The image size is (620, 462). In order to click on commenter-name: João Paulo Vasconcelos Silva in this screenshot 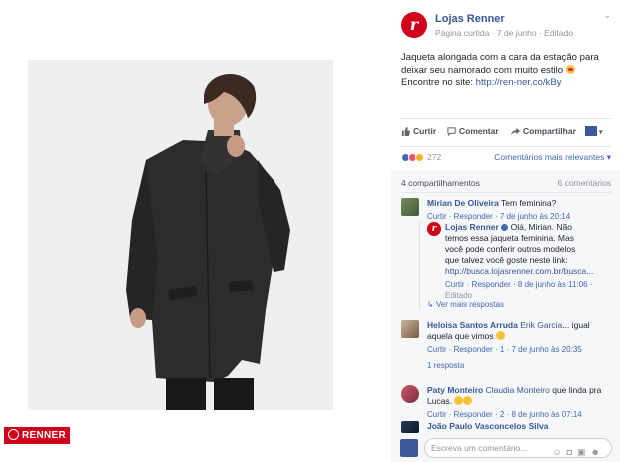, I will do `click(487, 426)`.